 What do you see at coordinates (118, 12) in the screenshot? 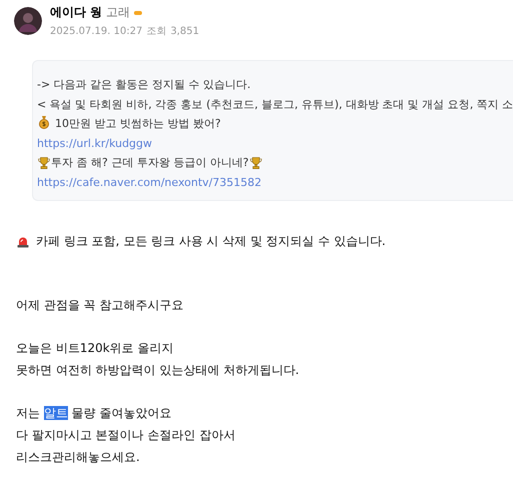
I see `member-grade: 고래` at bounding box center [118, 12].